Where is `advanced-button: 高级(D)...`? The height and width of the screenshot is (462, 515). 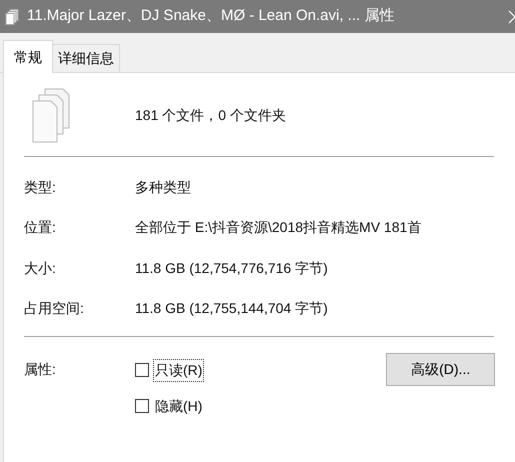 advanced-button: 高级(D)... is located at coordinates (440, 369).